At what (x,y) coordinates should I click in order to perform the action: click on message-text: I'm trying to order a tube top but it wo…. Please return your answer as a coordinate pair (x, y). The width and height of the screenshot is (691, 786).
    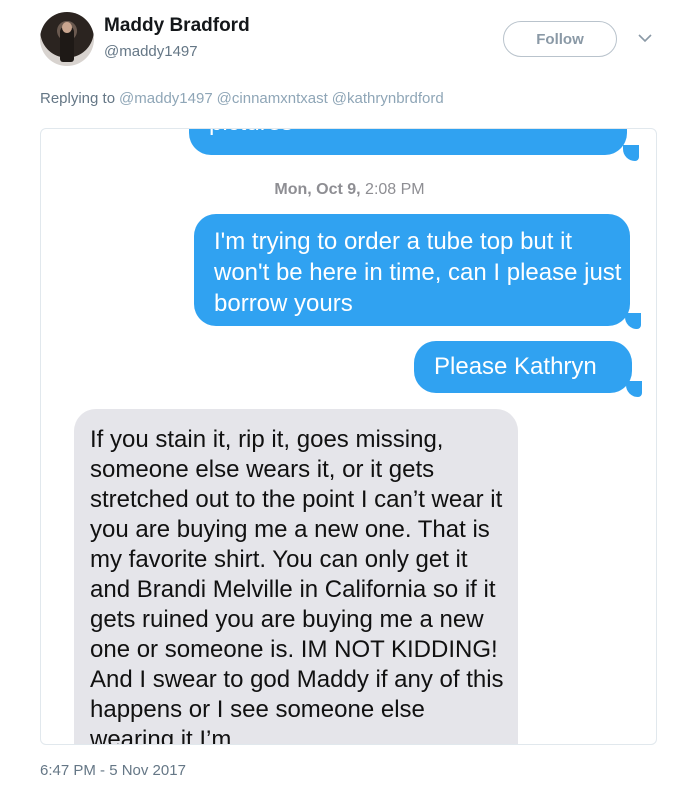
    Looking at the image, I should click on (418, 272).